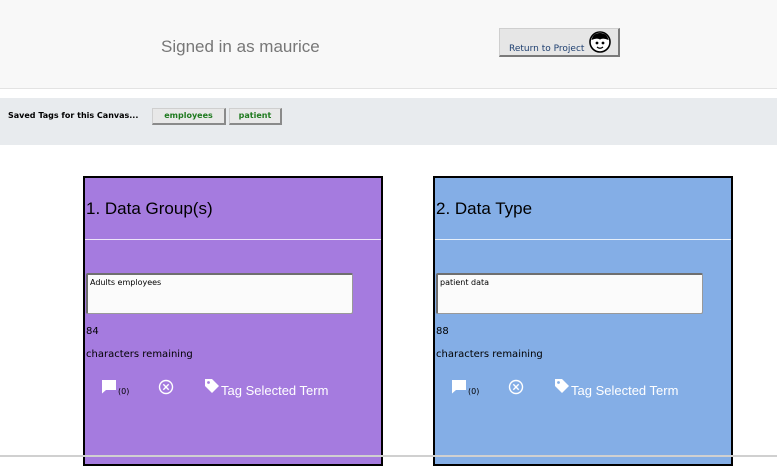 This screenshot has height=466, width=777. What do you see at coordinates (559, 42) in the screenshot?
I see `return-to-project-button: Return to Project` at bounding box center [559, 42].